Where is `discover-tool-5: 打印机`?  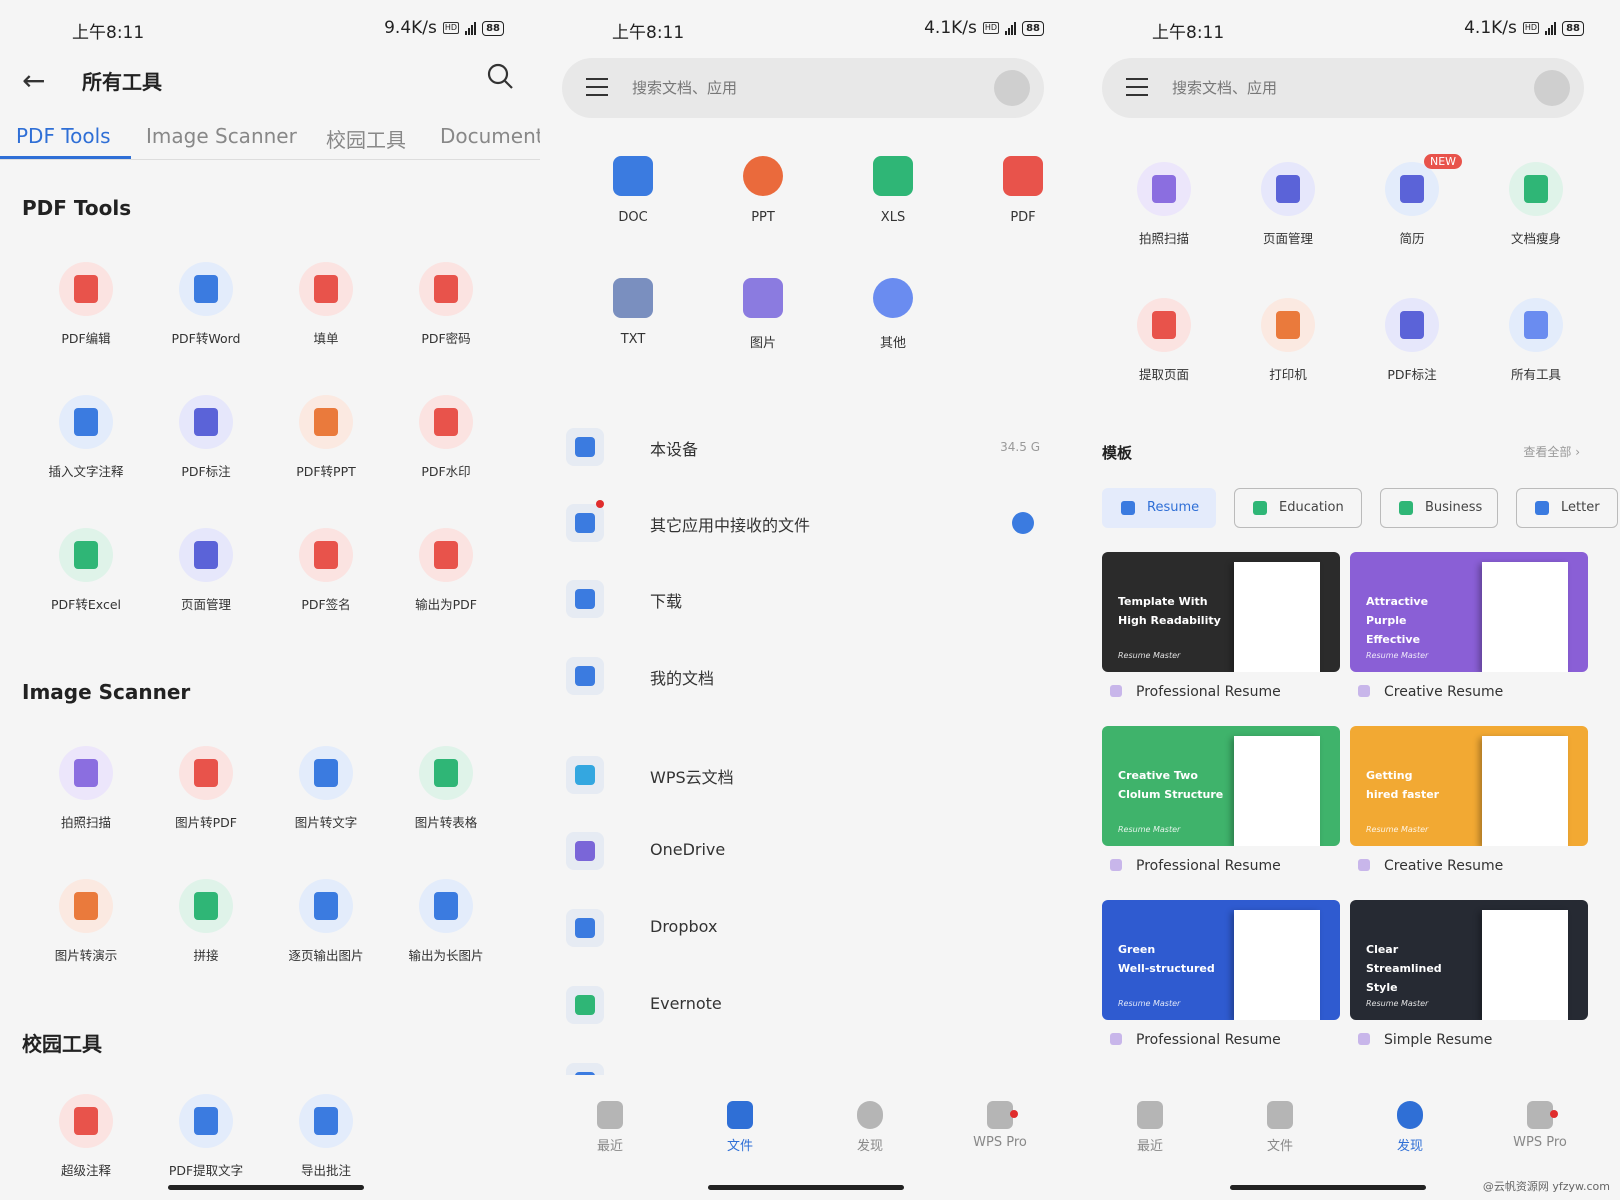
discover-tool-5: 打印机 is located at coordinates (1288, 340).